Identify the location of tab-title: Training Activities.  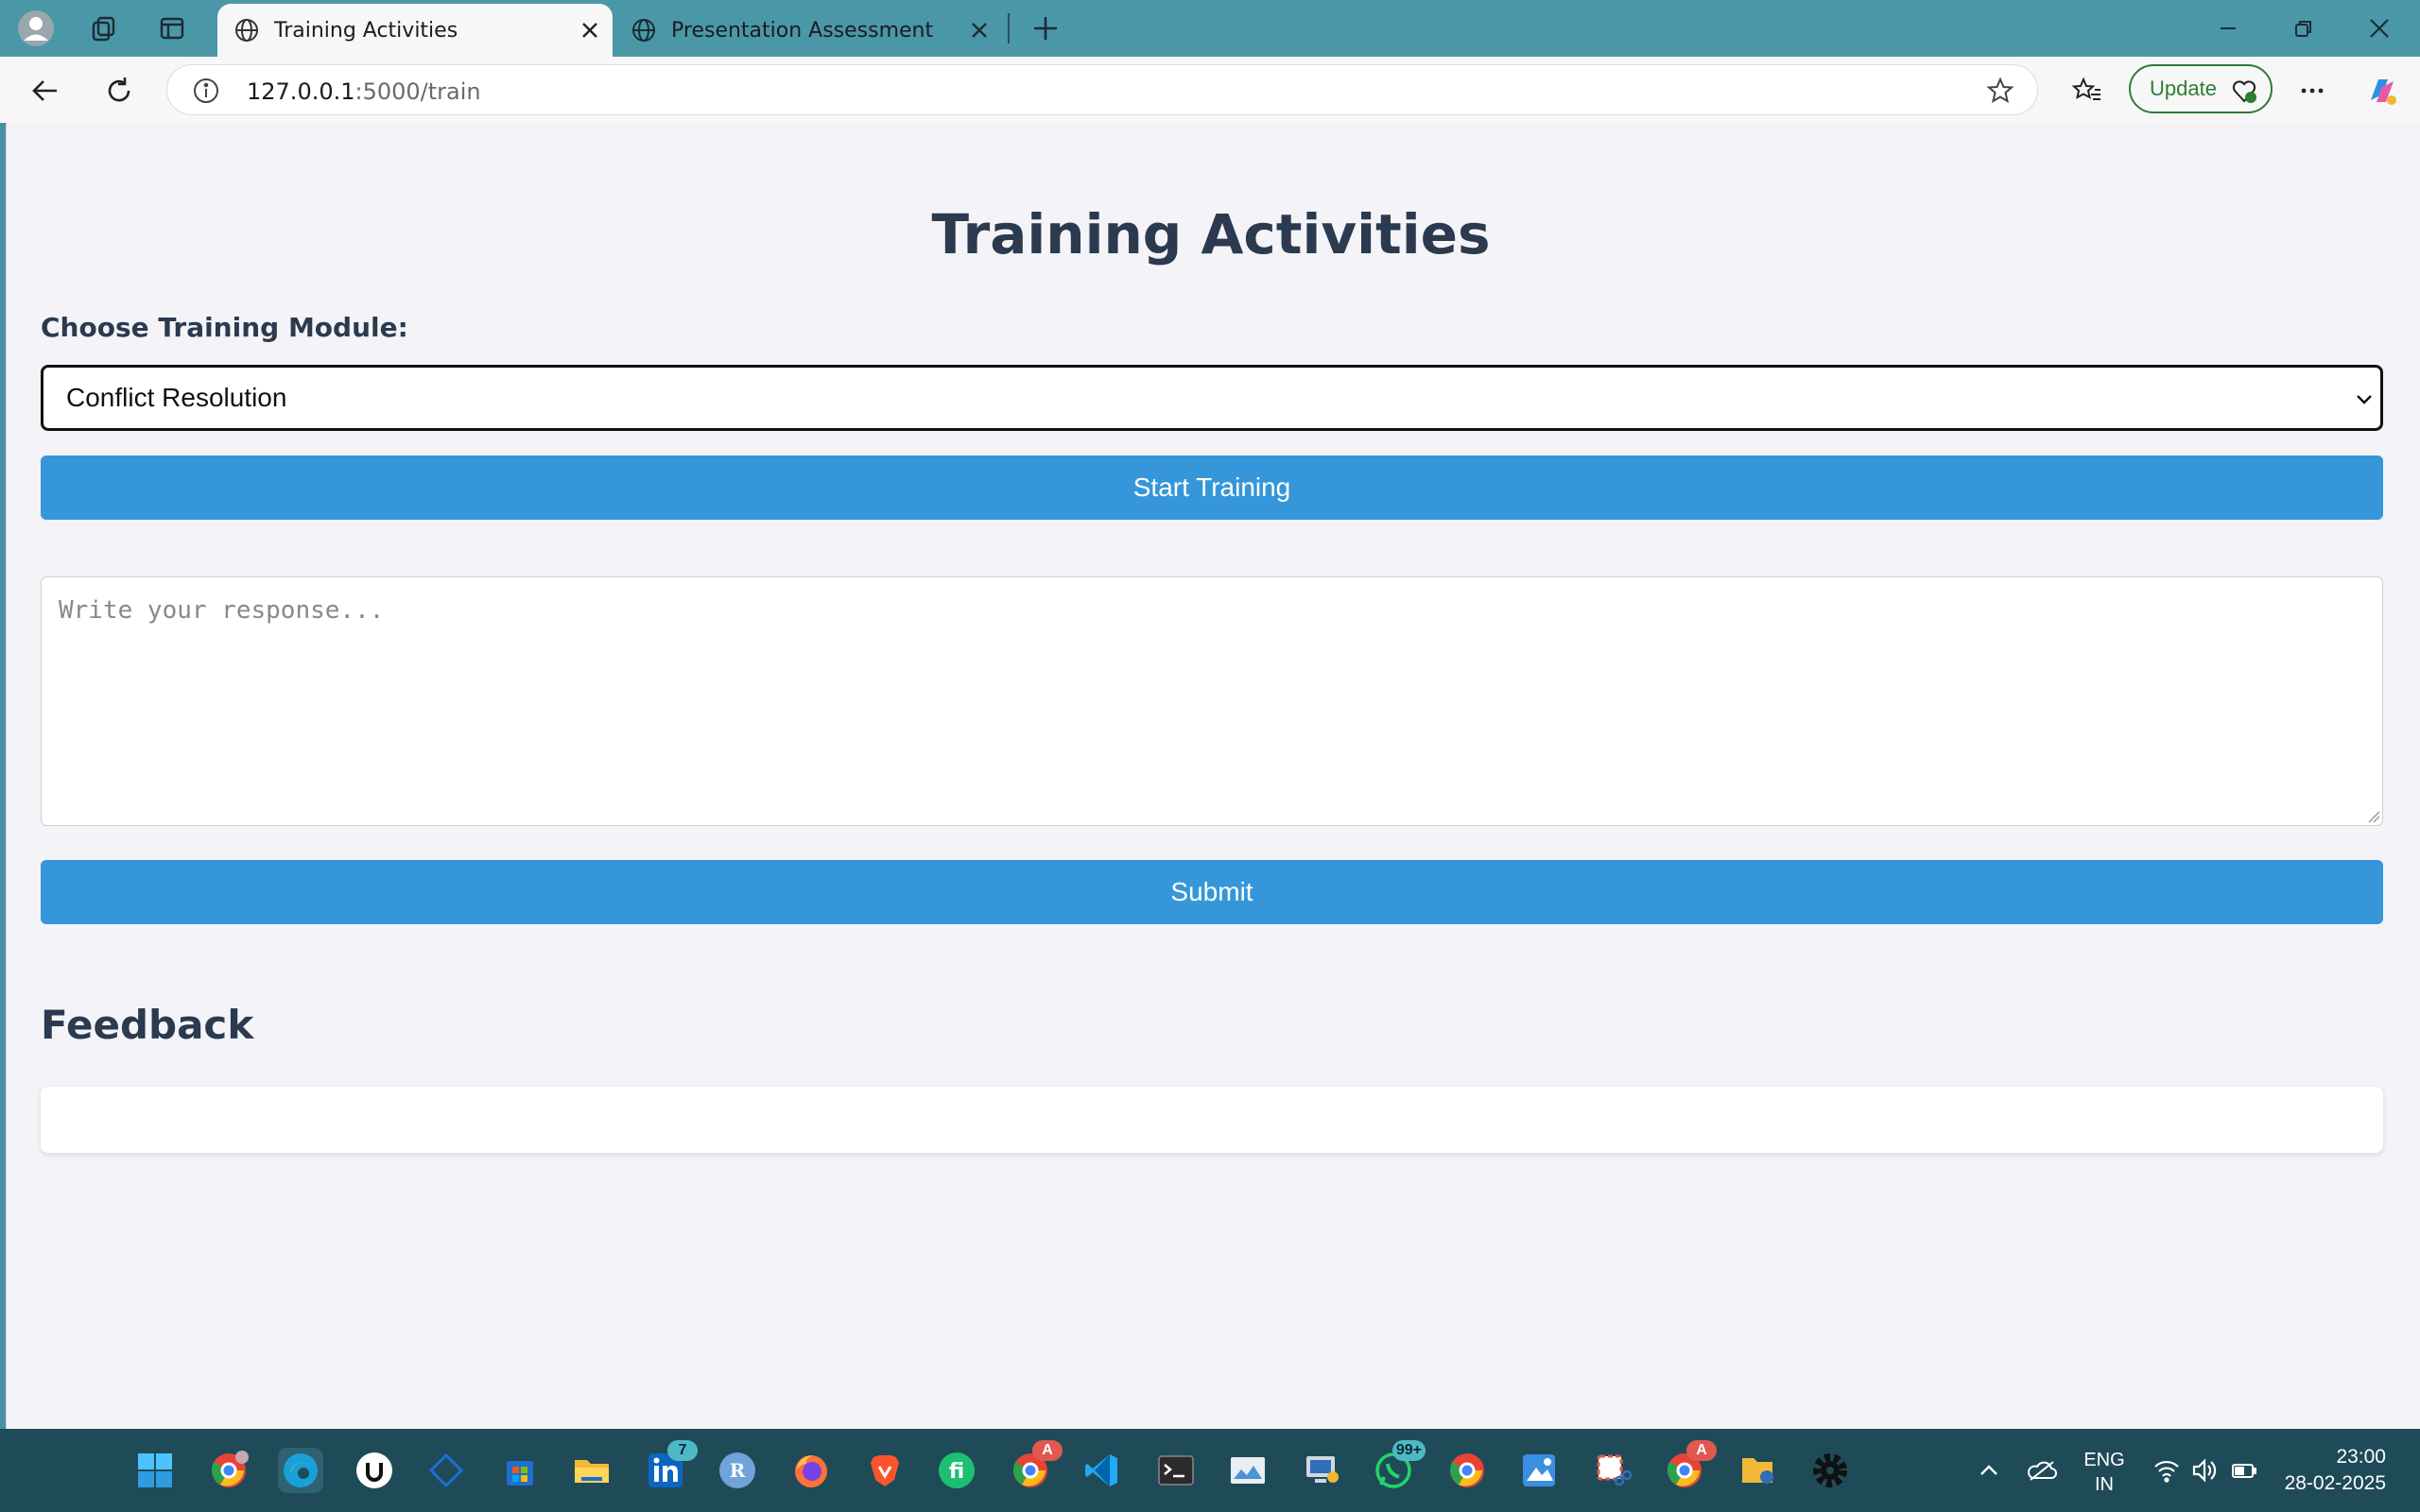
(366, 30).